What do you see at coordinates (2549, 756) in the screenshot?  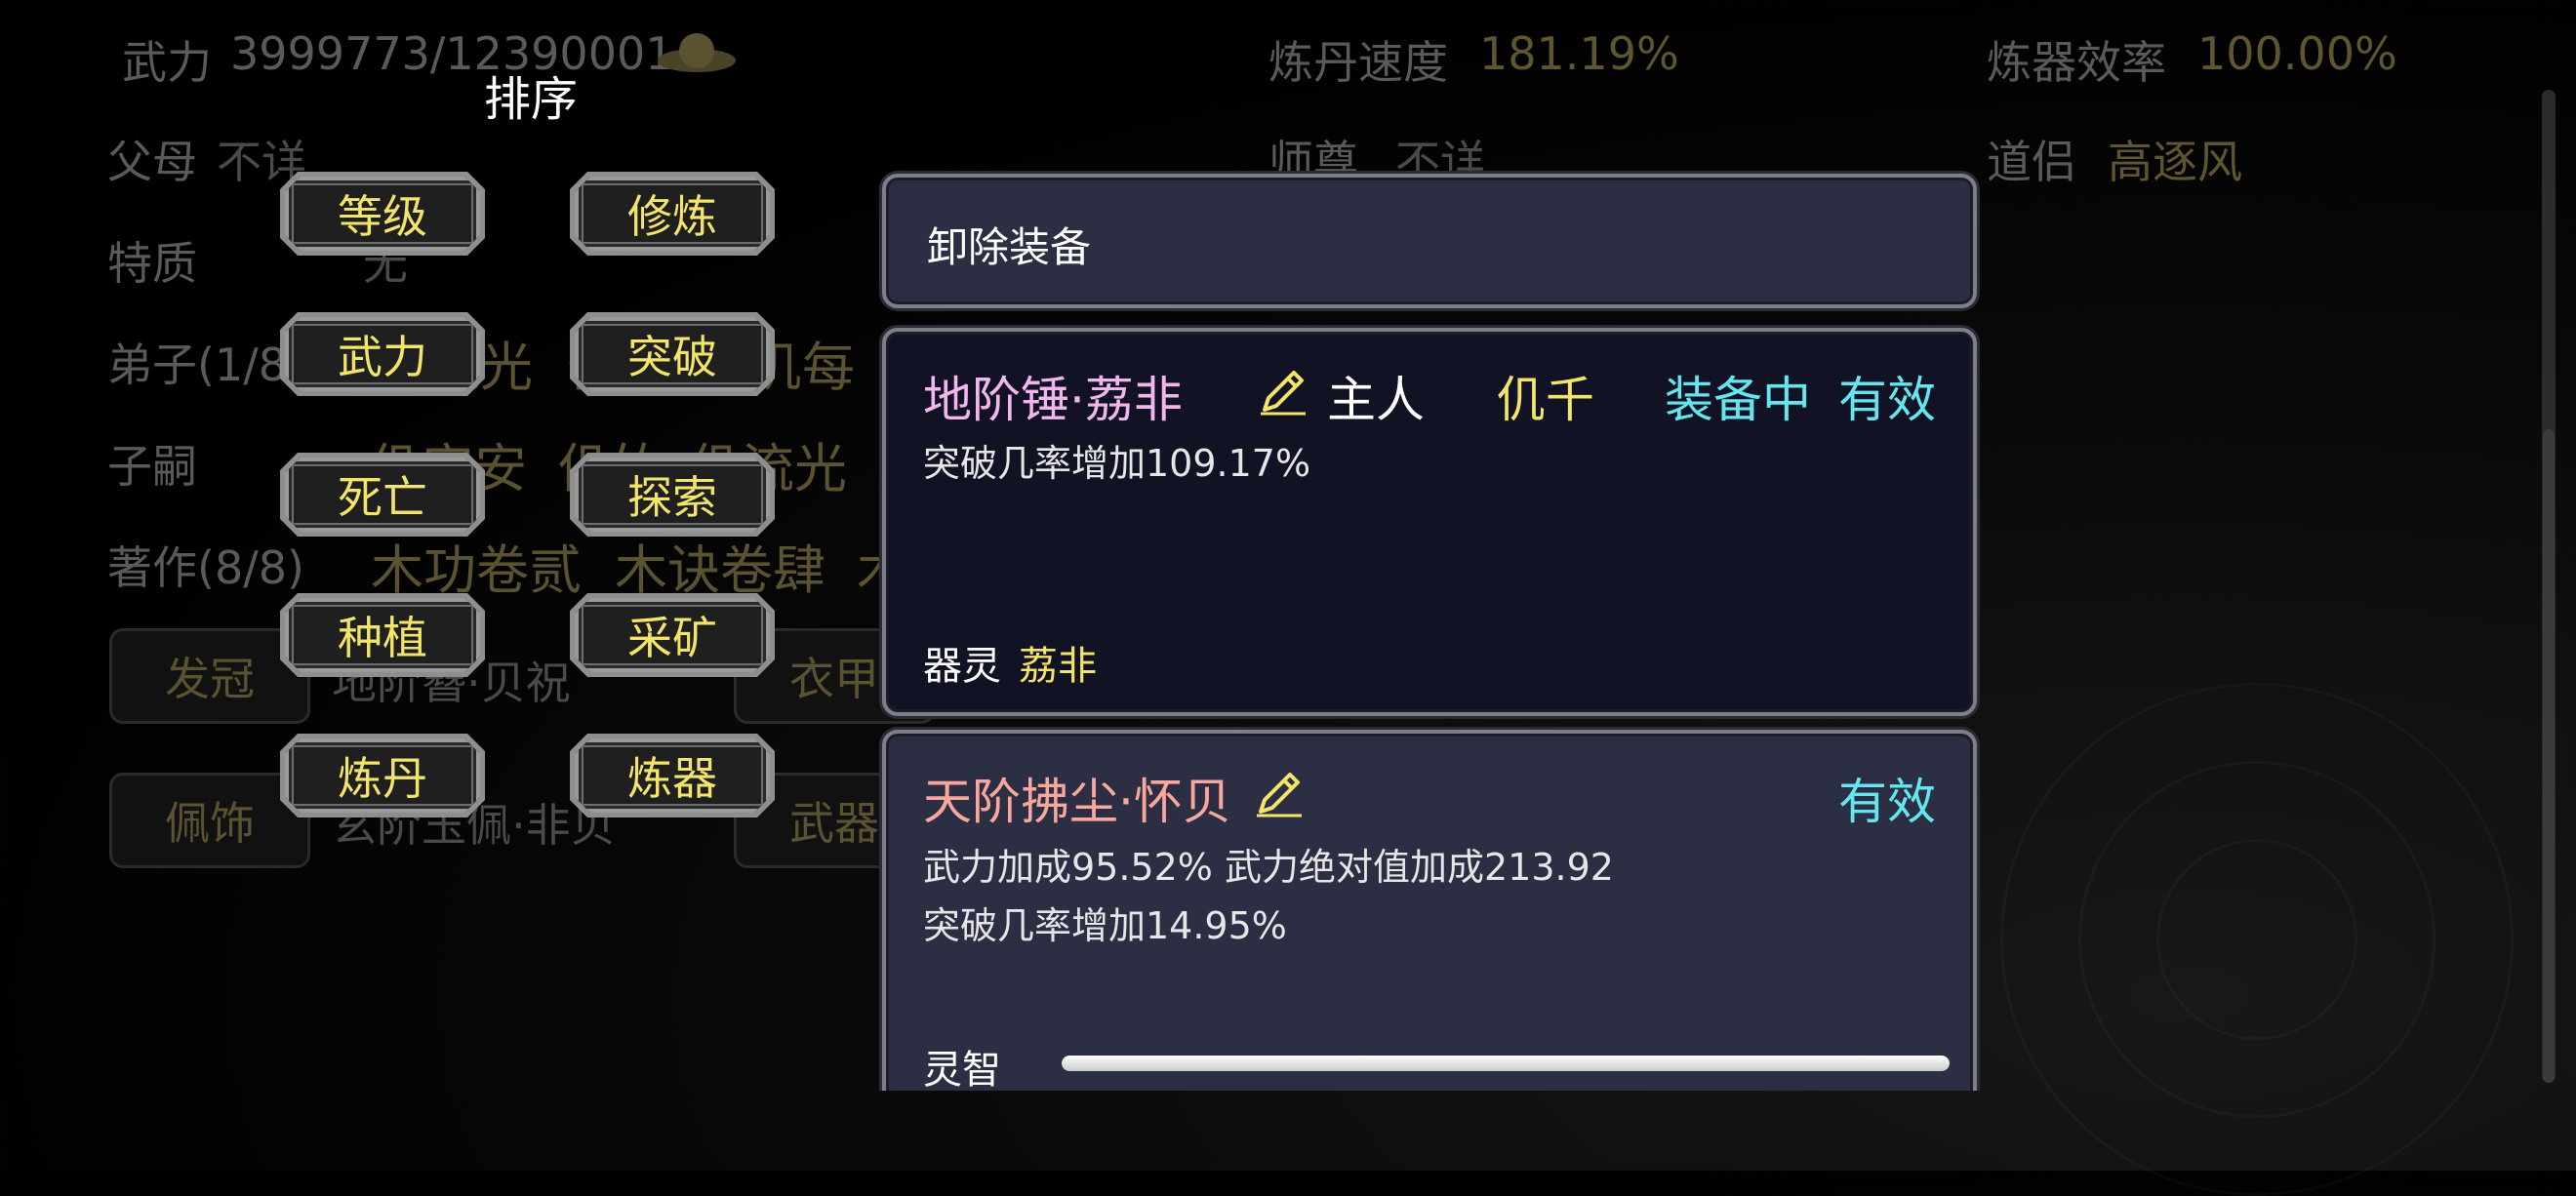 I see `scrollbar-thumb` at bounding box center [2549, 756].